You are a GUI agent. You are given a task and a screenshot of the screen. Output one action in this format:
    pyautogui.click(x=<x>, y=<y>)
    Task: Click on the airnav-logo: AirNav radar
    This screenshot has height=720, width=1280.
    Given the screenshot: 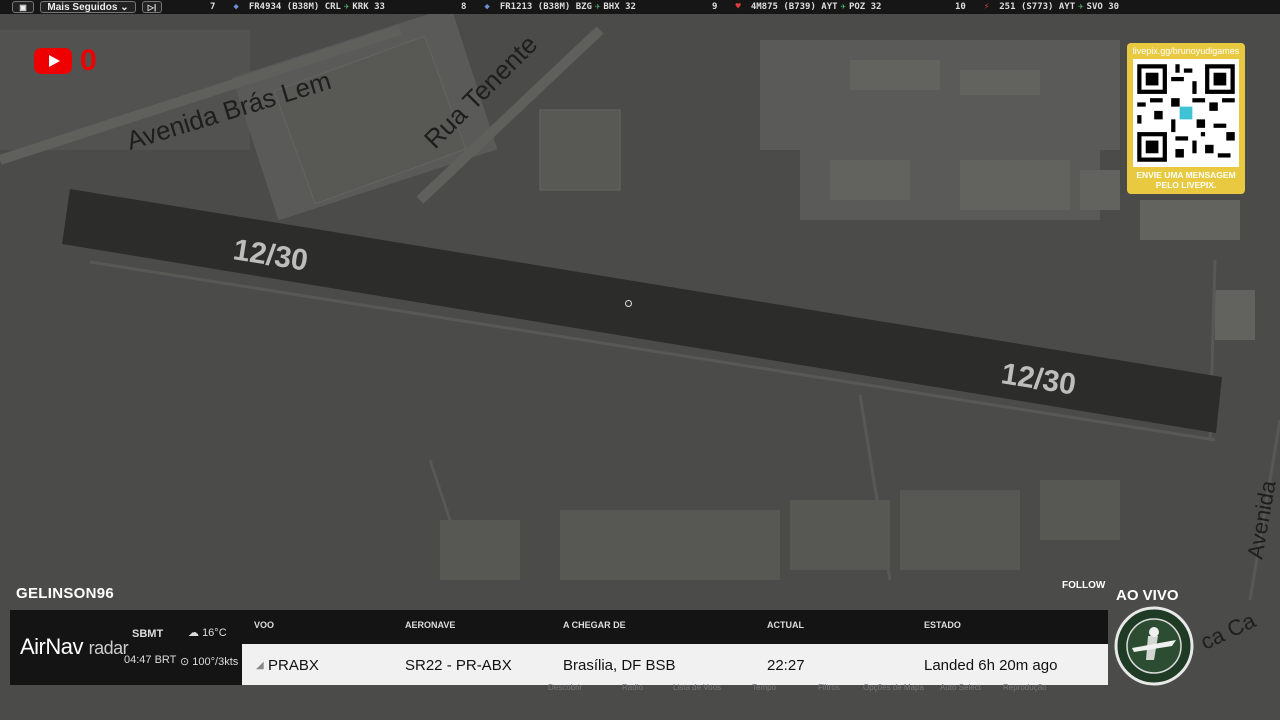 What is the action you would take?
    pyautogui.click(x=74, y=646)
    